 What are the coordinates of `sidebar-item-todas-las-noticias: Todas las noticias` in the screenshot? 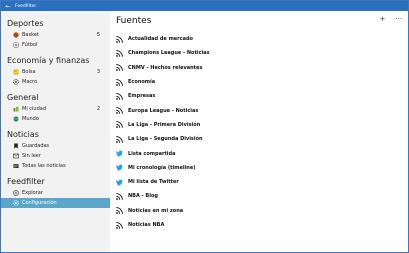 It's located at (55, 166).